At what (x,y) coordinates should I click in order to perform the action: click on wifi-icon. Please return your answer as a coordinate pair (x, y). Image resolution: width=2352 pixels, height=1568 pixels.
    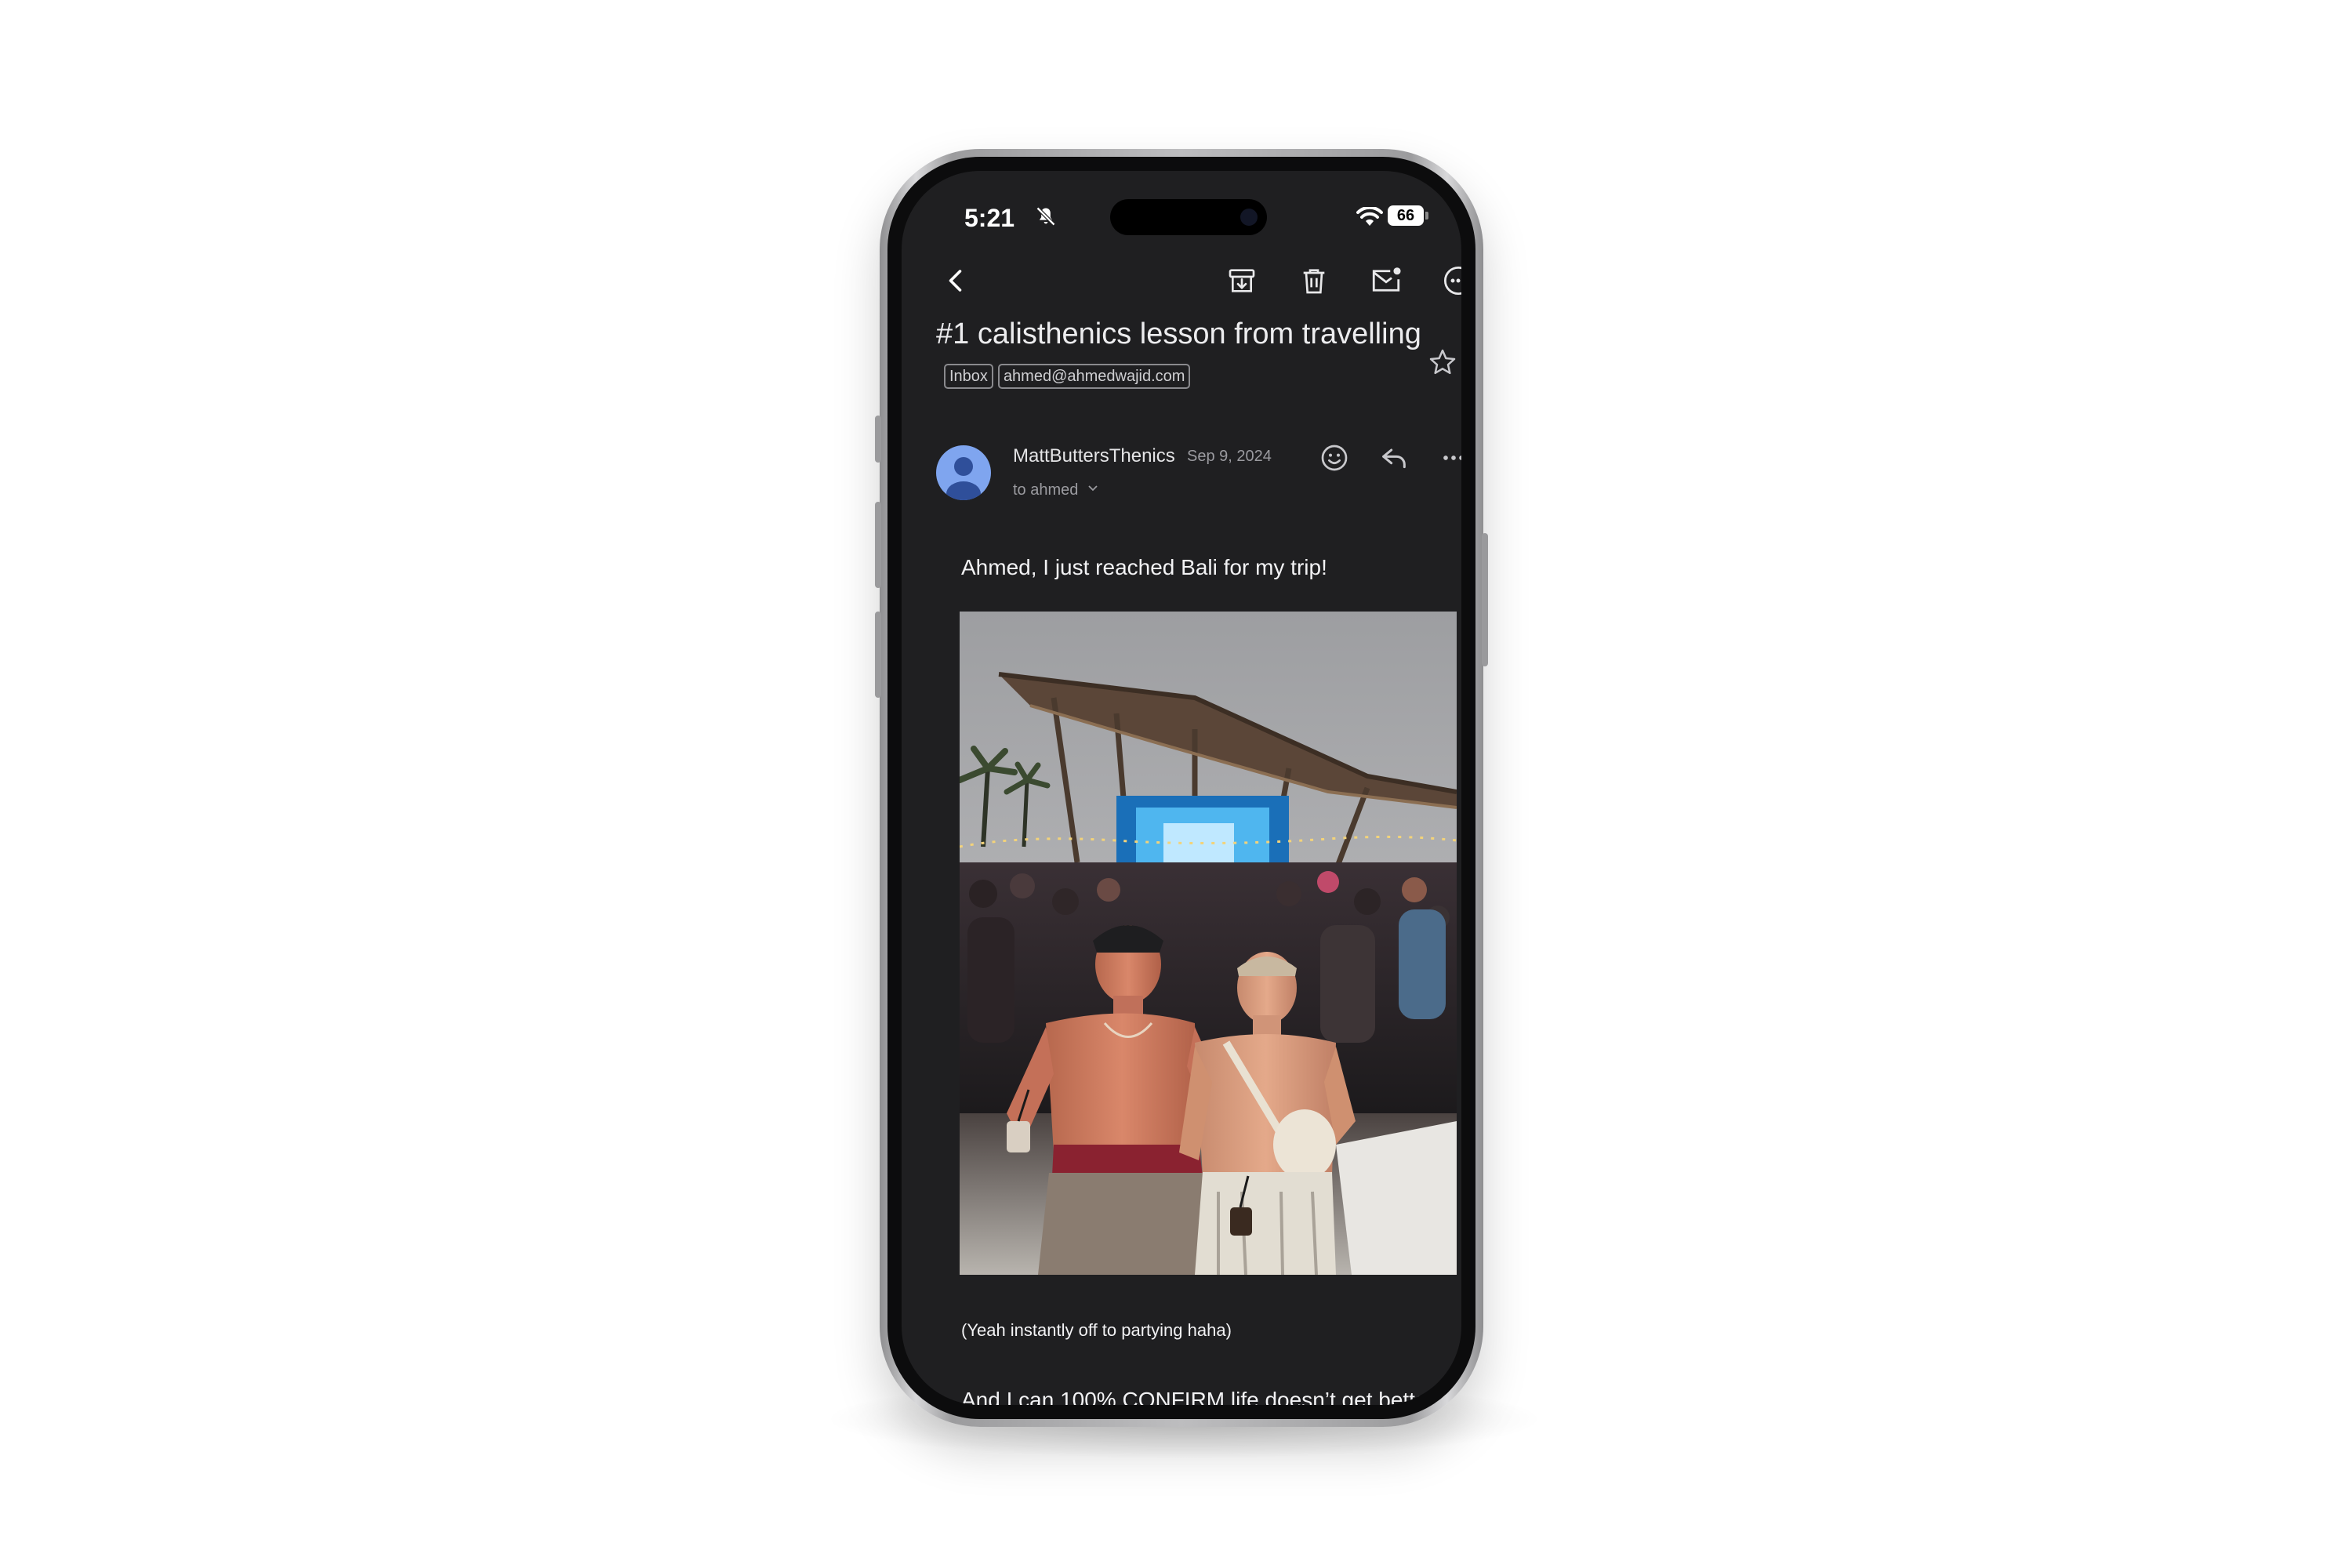
    Looking at the image, I should click on (1369, 218).